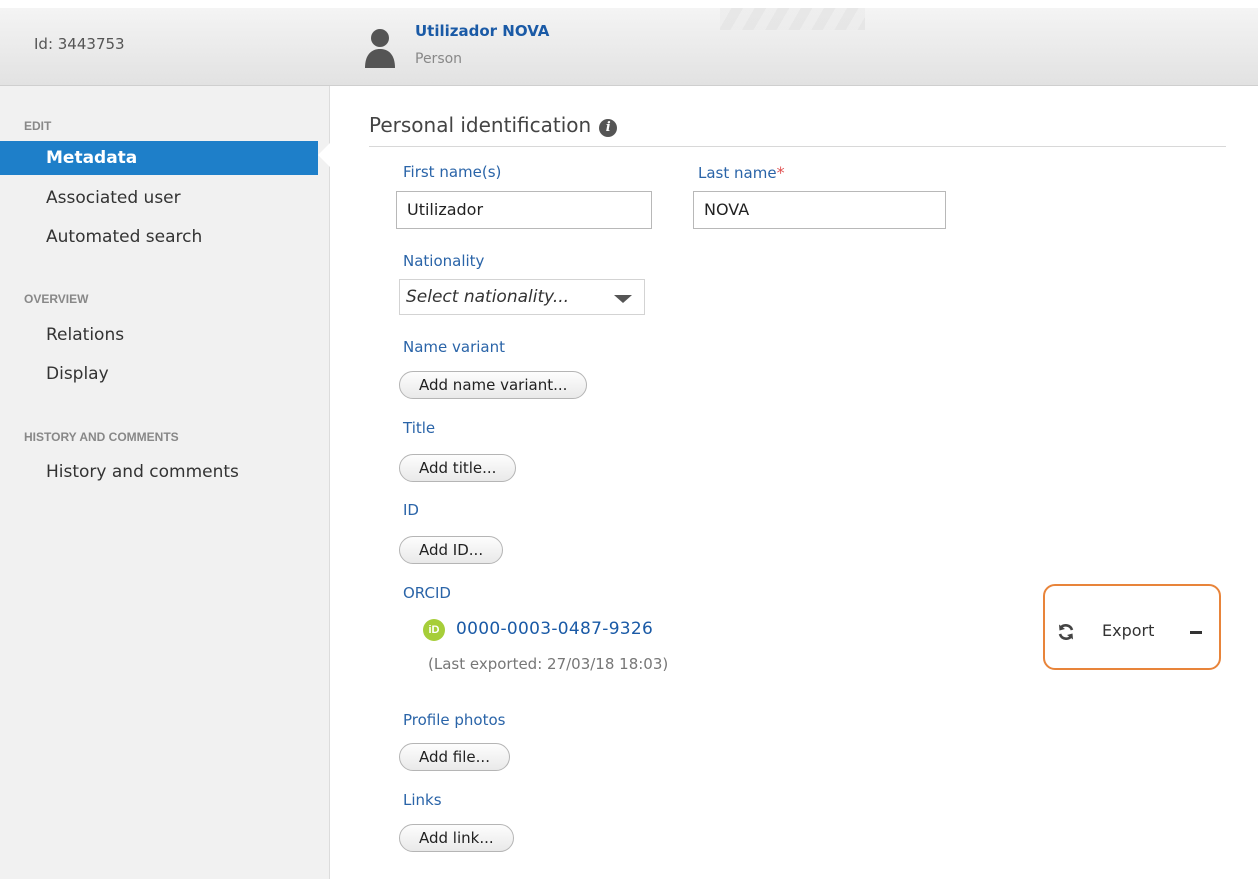 This screenshot has width=1258, height=879. Describe the element at coordinates (324, 155) in the screenshot. I see `active-item-pointer` at that location.